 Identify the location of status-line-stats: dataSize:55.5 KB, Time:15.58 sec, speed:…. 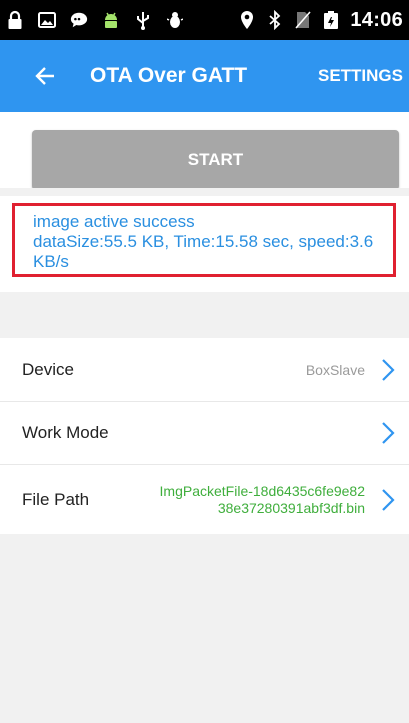
(203, 251).